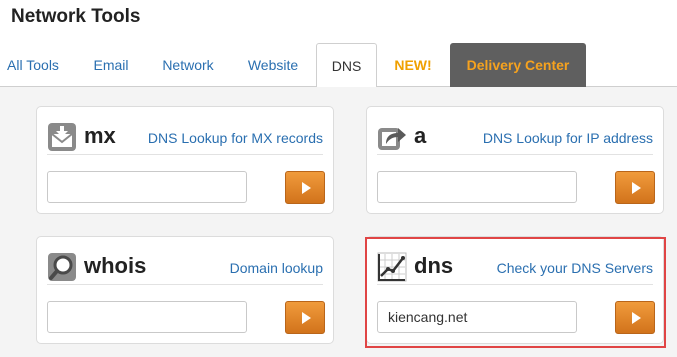 The image size is (677, 357). I want to click on mx-card-header: mx DNS Lookup for MX records, so click(185, 137).